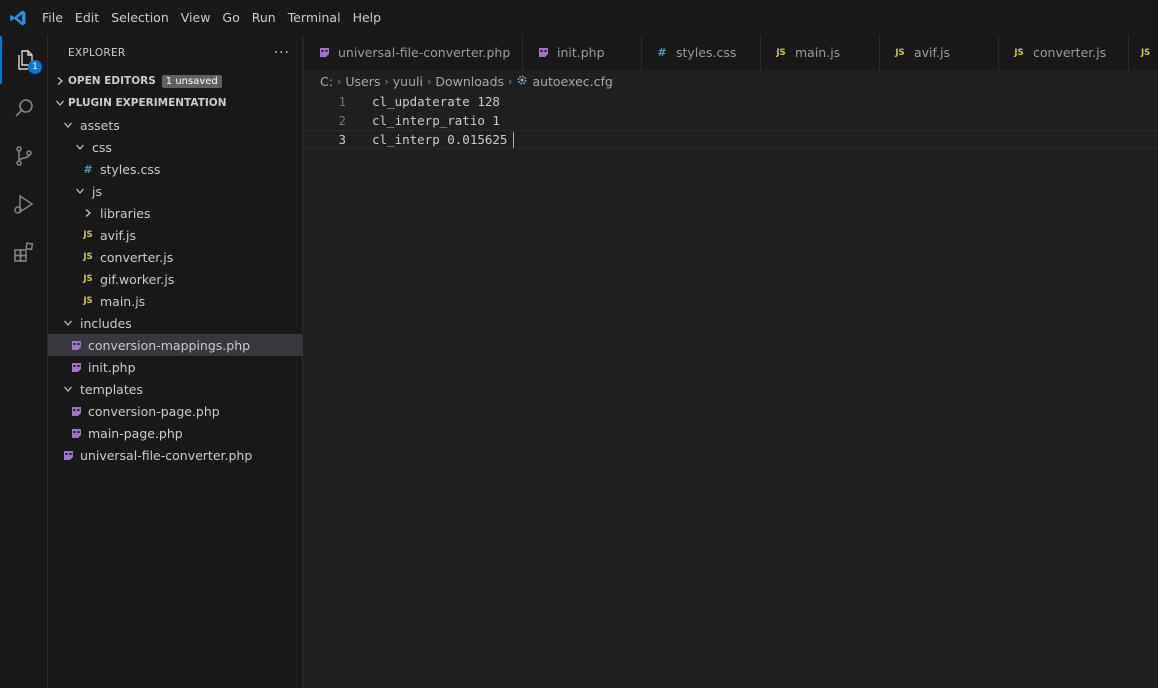  What do you see at coordinates (282, 53) in the screenshot?
I see `more-actions-icon: ···` at bounding box center [282, 53].